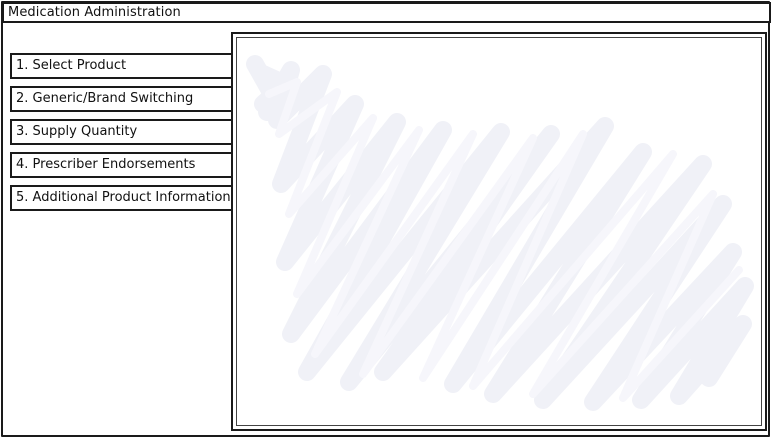 This screenshot has height=441, width=774. I want to click on sidebar-item-label: 3. Supply Quantity, so click(77, 131).